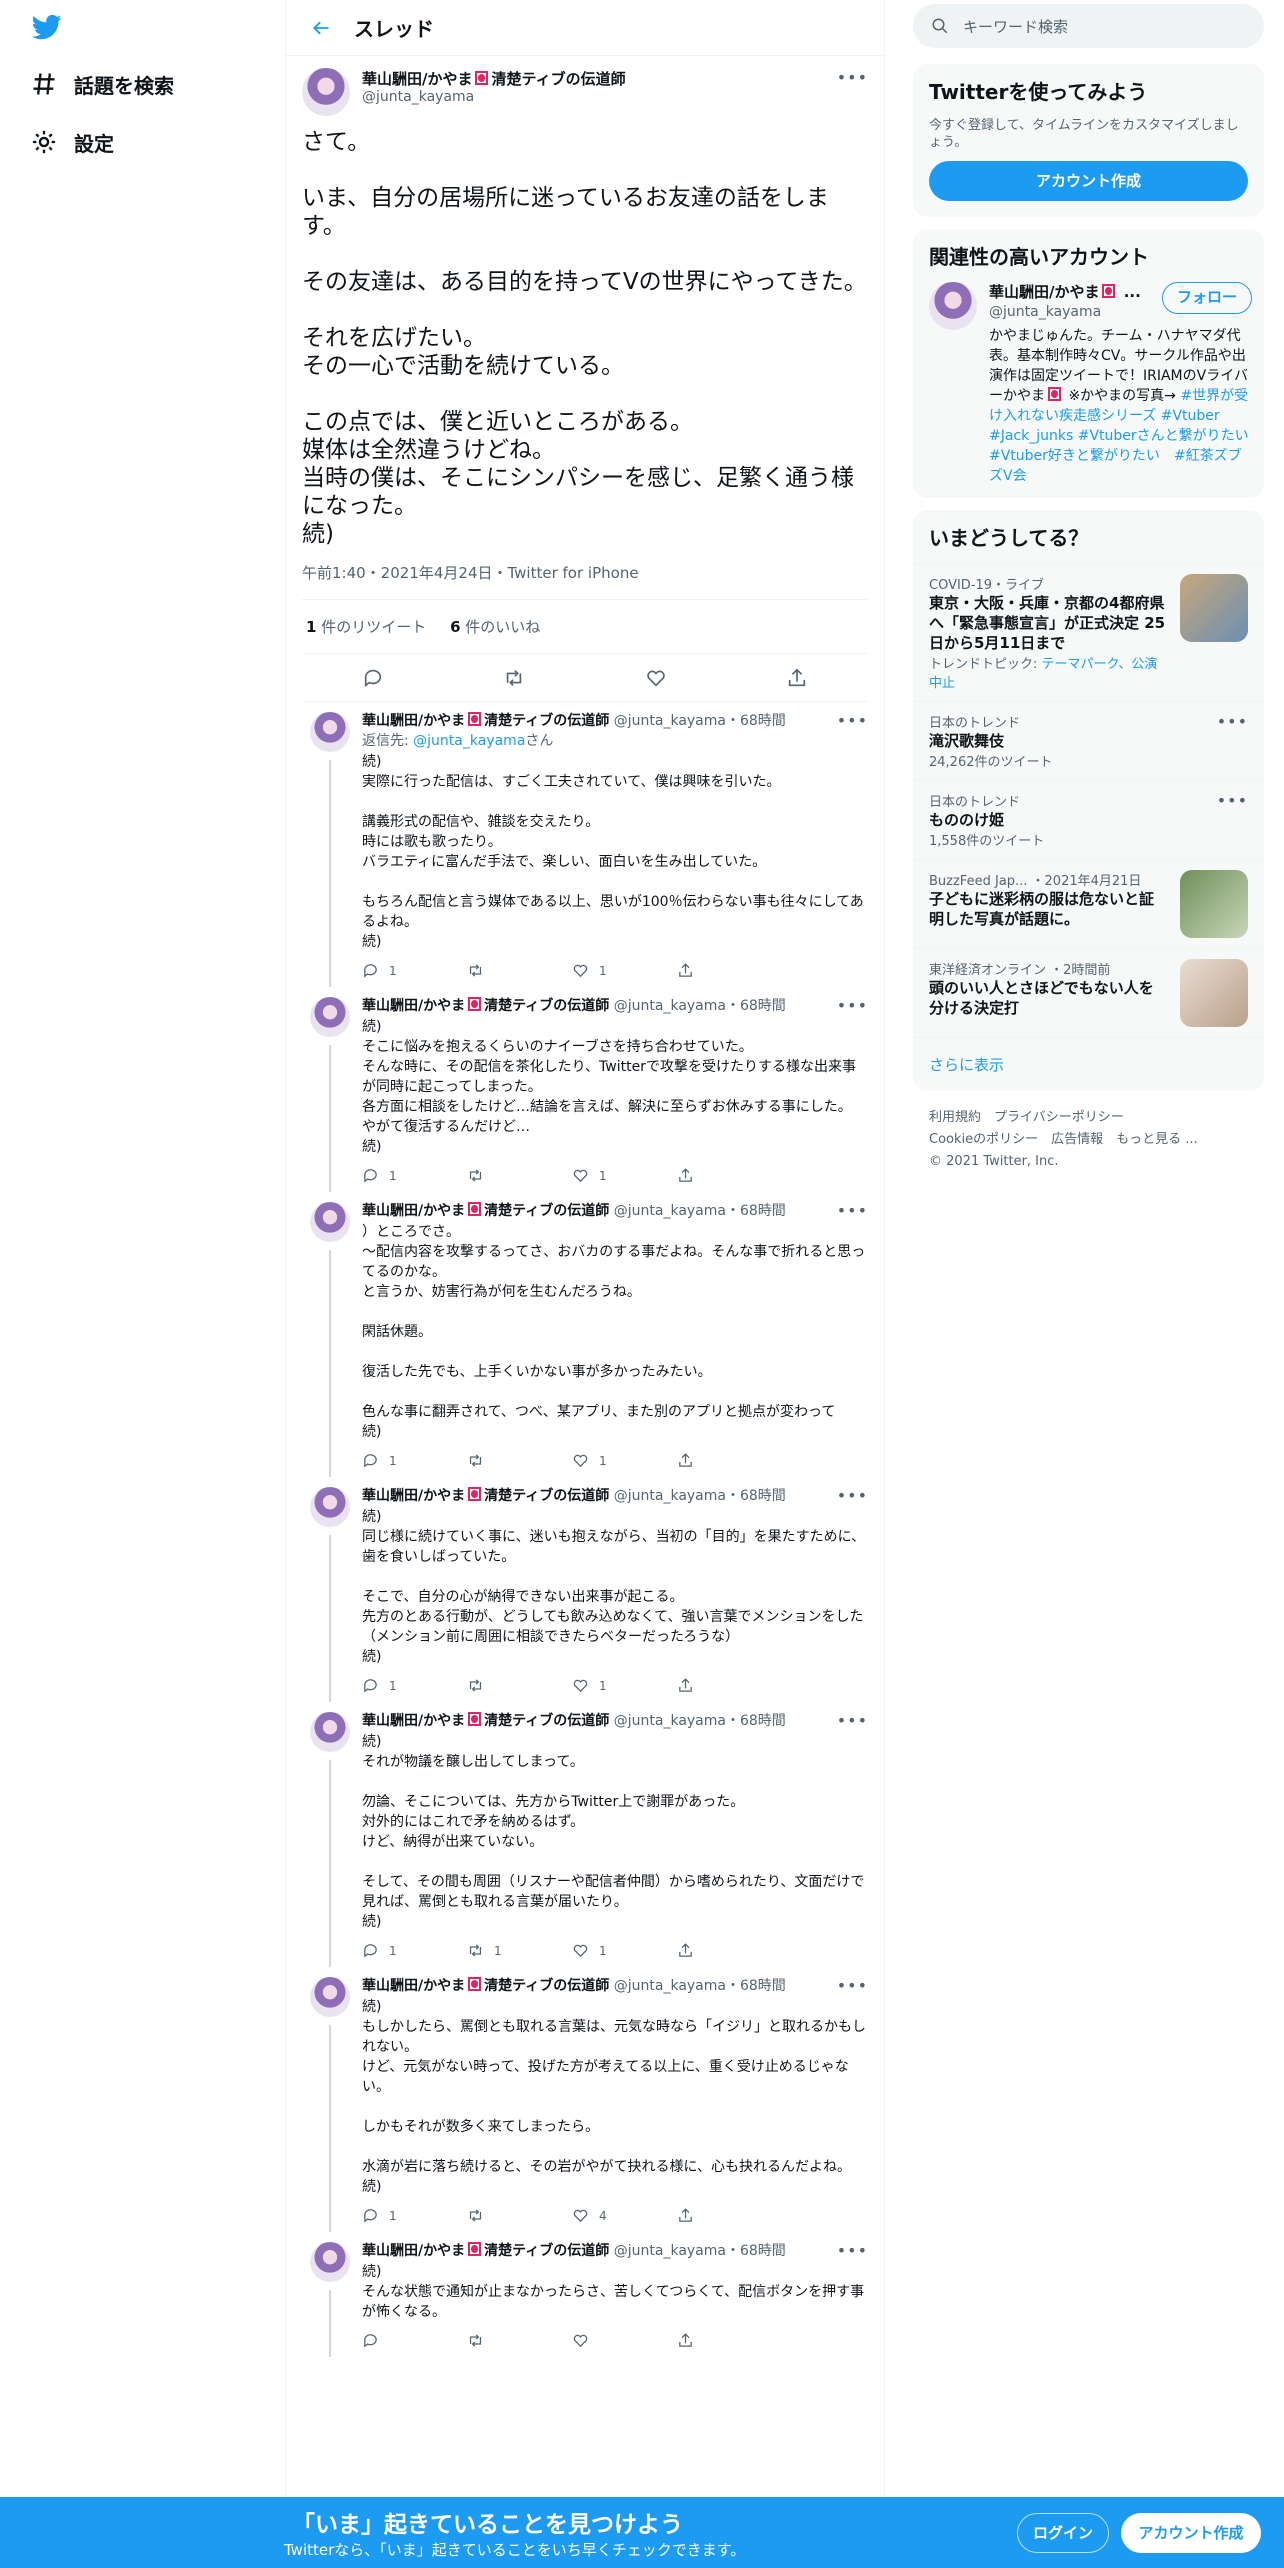 The width and height of the screenshot is (1284, 2568). I want to click on follow-button: フォロー, so click(1206, 298).